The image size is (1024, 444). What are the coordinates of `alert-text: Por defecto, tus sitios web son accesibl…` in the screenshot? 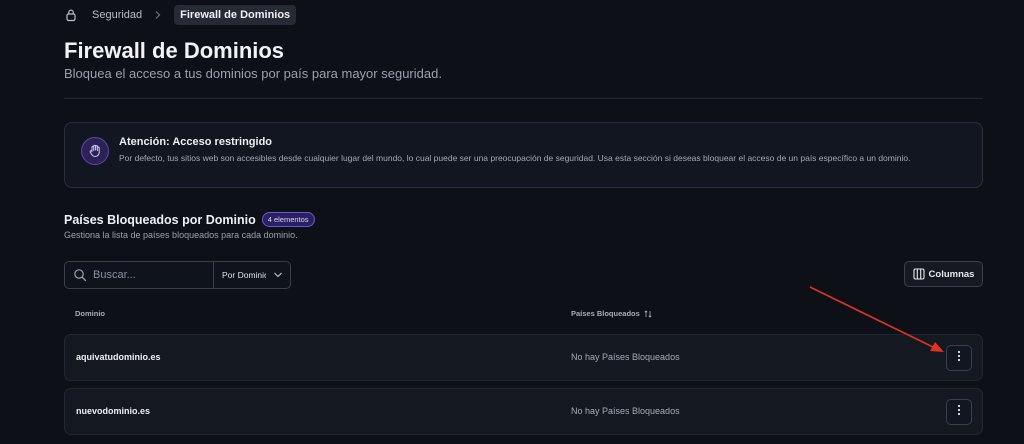 It's located at (515, 158).